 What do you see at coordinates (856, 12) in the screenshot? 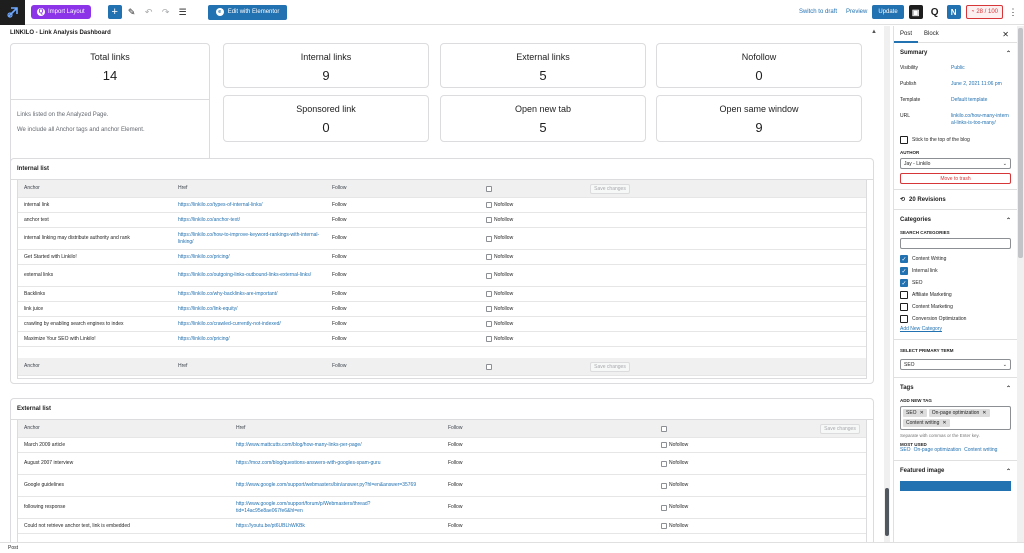
I see `preview-link: Preview` at bounding box center [856, 12].